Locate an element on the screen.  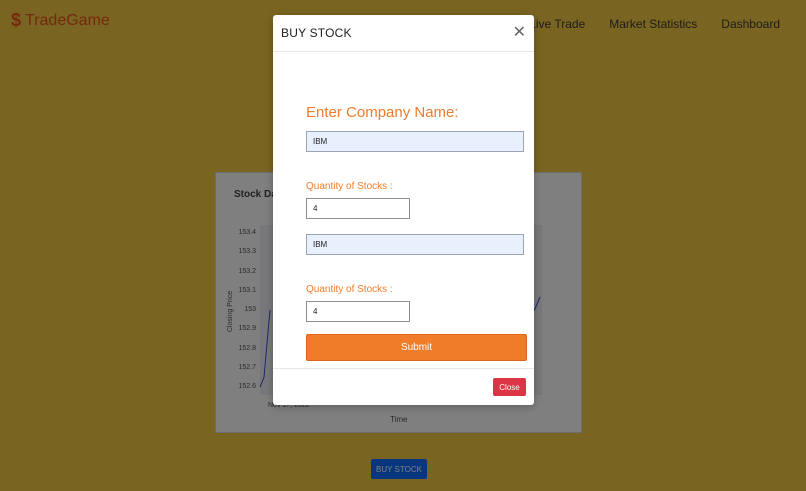
quantity-label-1: Quantity of Stocks : is located at coordinates (349, 186).